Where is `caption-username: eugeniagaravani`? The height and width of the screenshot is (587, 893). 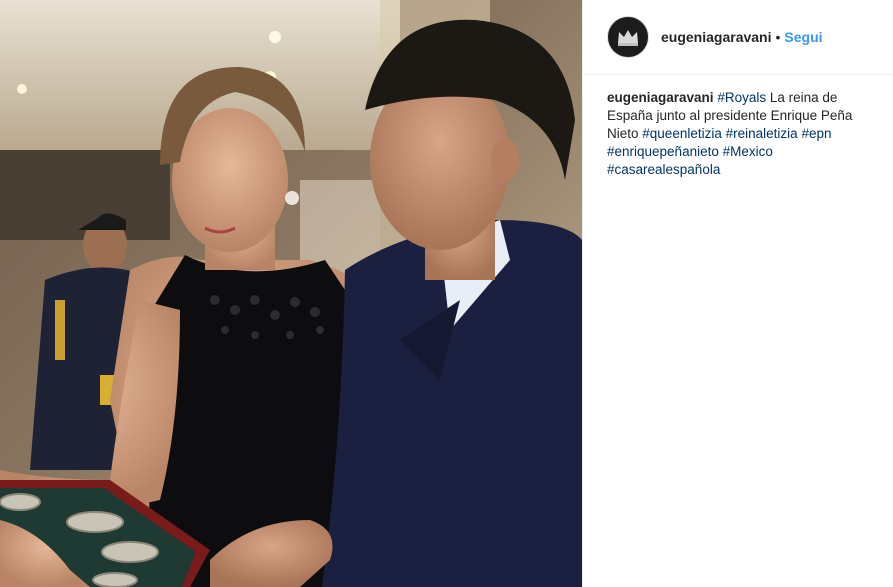
caption-username: eugeniagaravani is located at coordinates (660, 97).